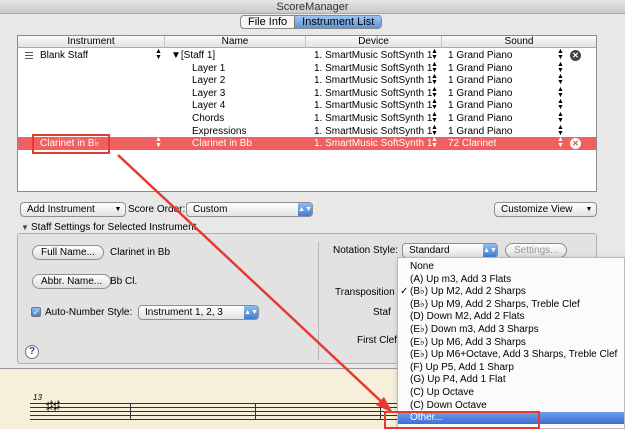 This screenshot has width=625, height=429. I want to click on menu-item-label: (B♭) Up M9, Add 2 Sharps, Treble Clef, so click(495, 304).